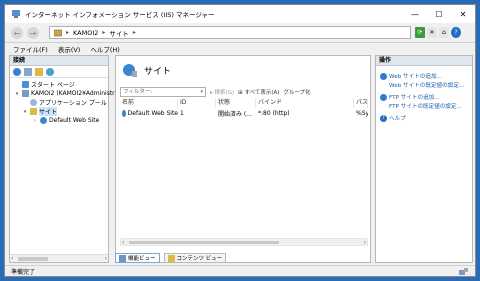 This screenshot has width=480, height=281. I want to click on menu-view: 表示(V), so click(69, 49).